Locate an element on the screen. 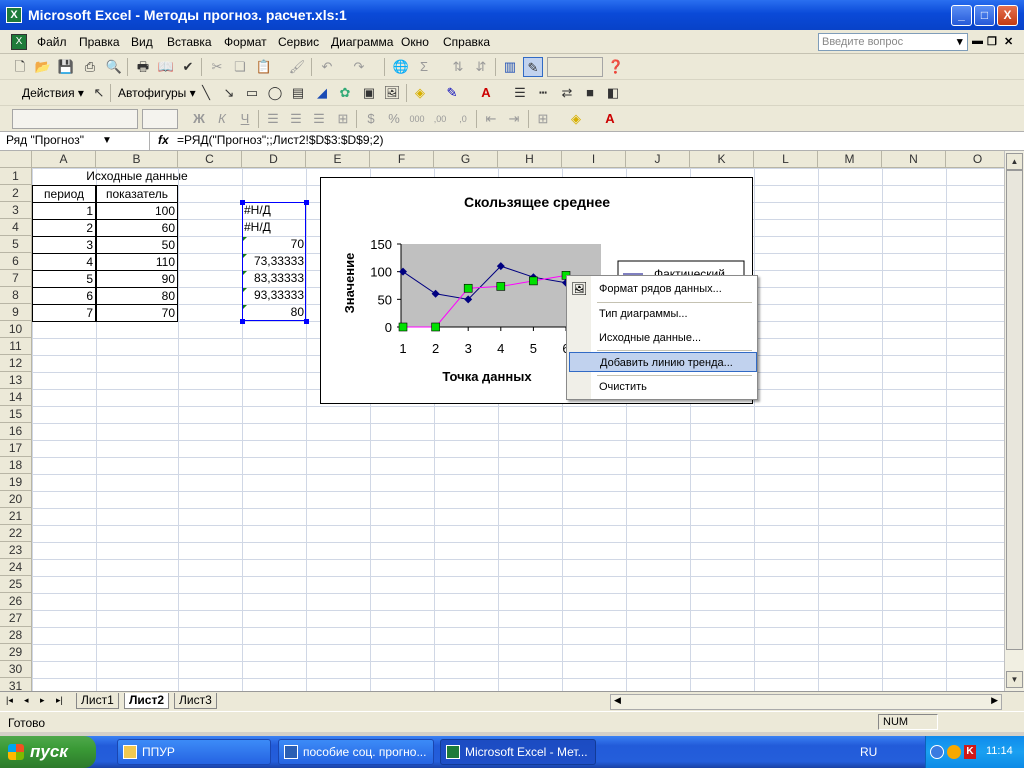 The image size is (1024, 768). tab-next-icon: ▸ is located at coordinates (42, 700).